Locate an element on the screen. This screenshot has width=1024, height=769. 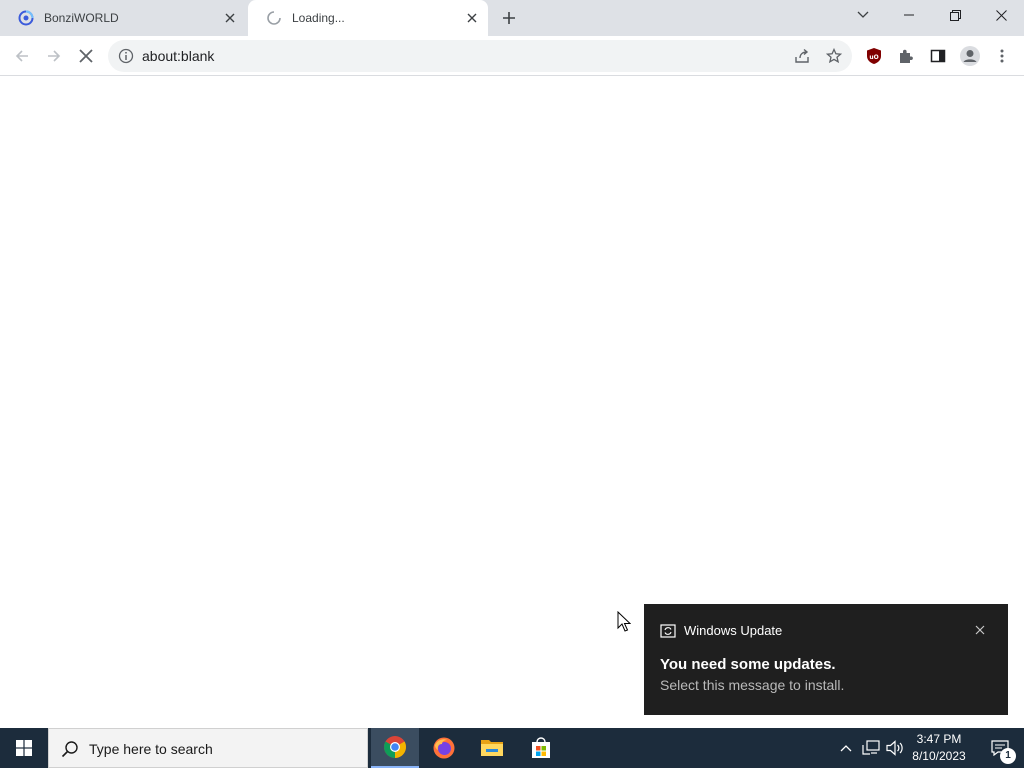
minimize-button is located at coordinates (909, 15).